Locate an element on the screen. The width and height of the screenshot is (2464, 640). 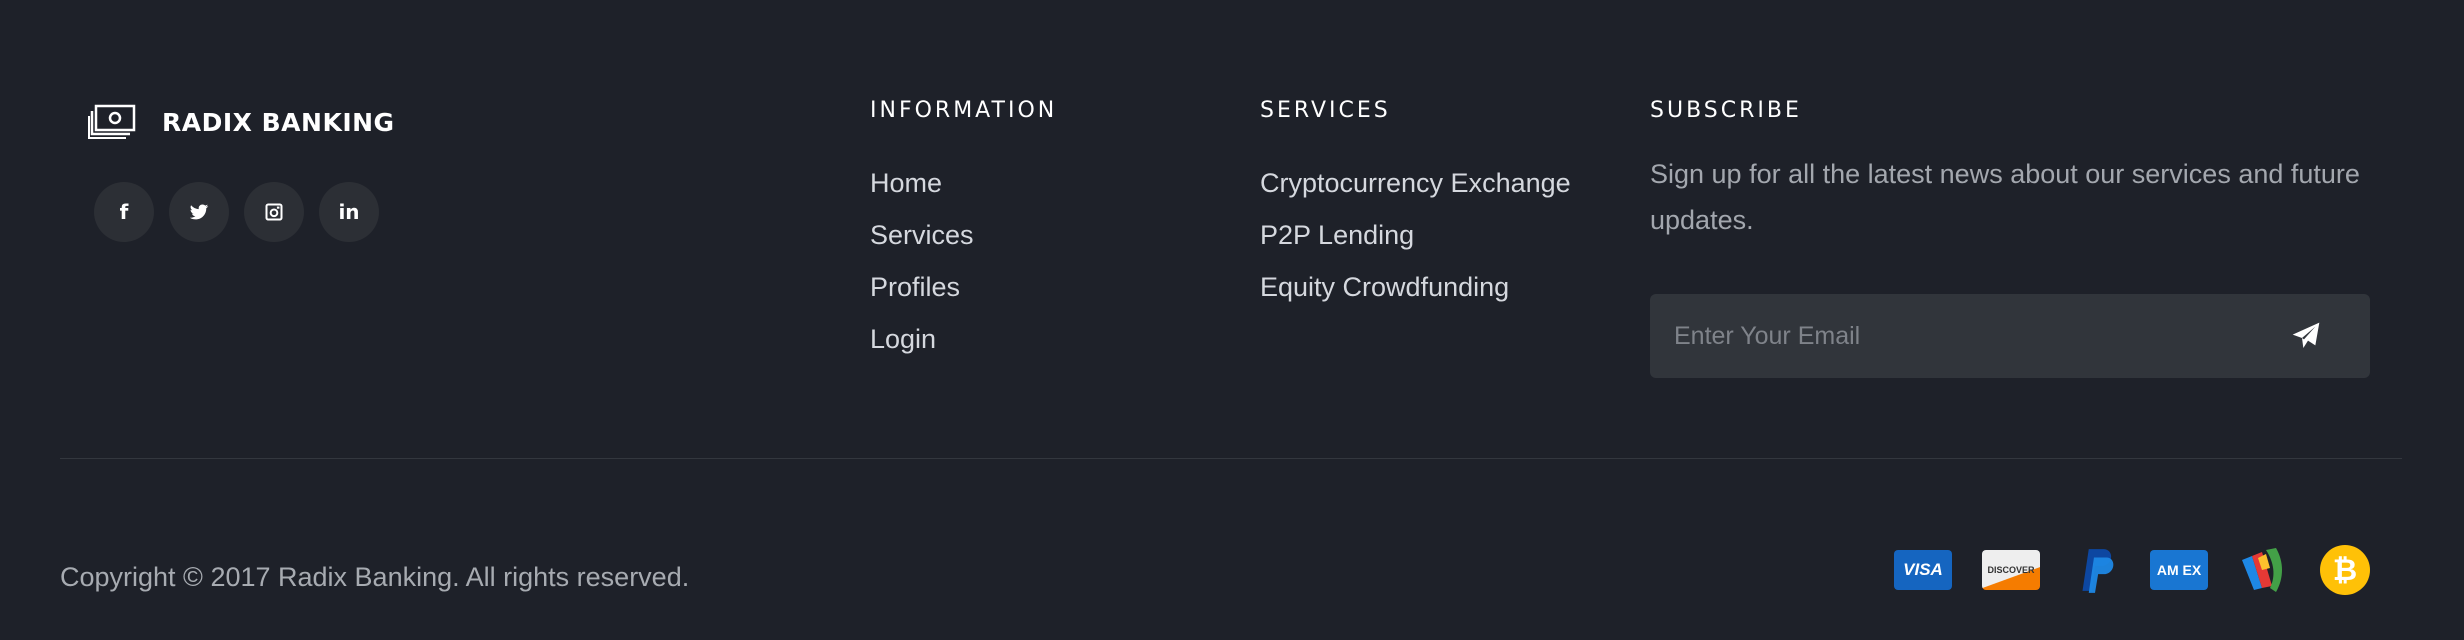
information-column: INFORMATION Home Services Profiles Login is located at coordinates (963, 231).